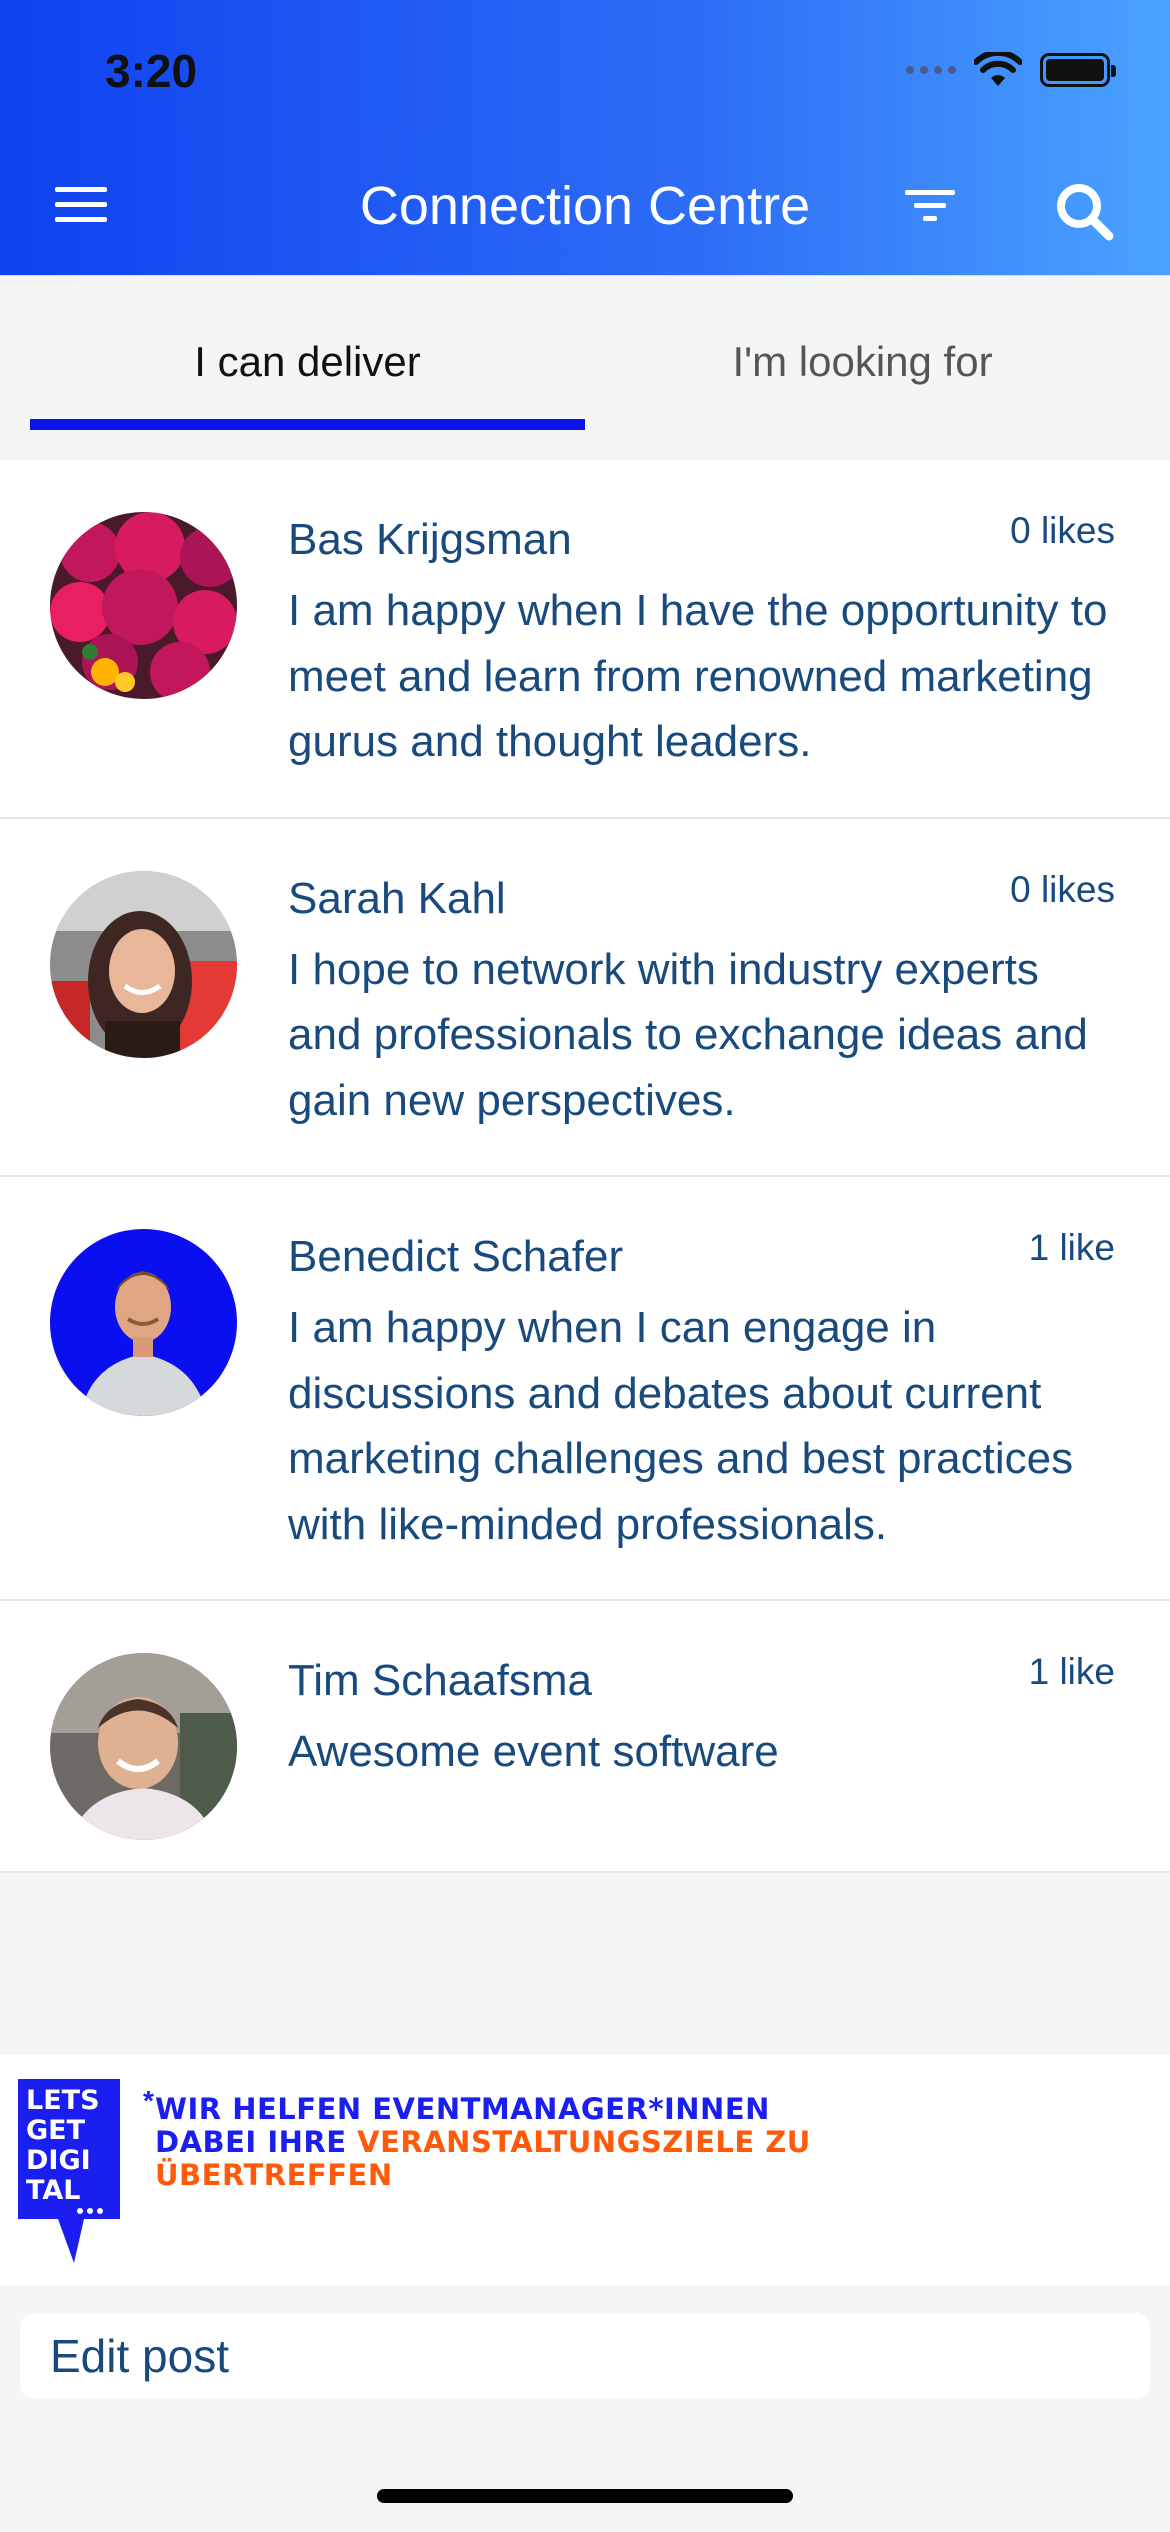 This screenshot has width=1170, height=2532. I want to click on app-header: 3:20 Connection Centre, so click(585, 137).